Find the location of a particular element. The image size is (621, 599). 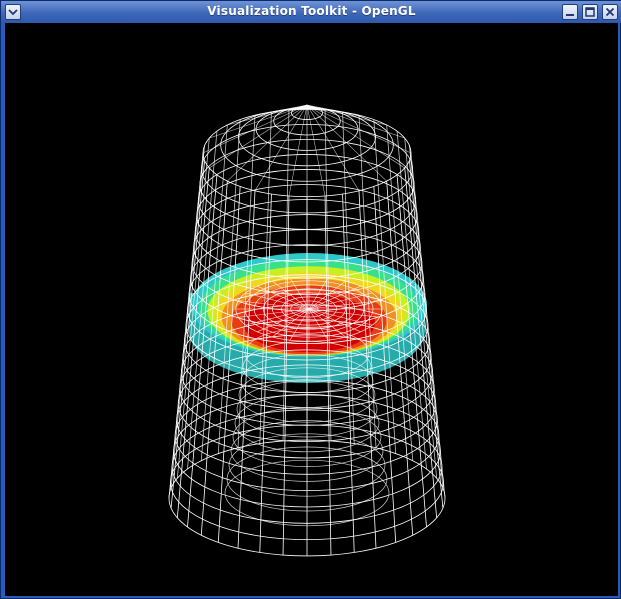

maximize-icon is located at coordinates (590, 12).